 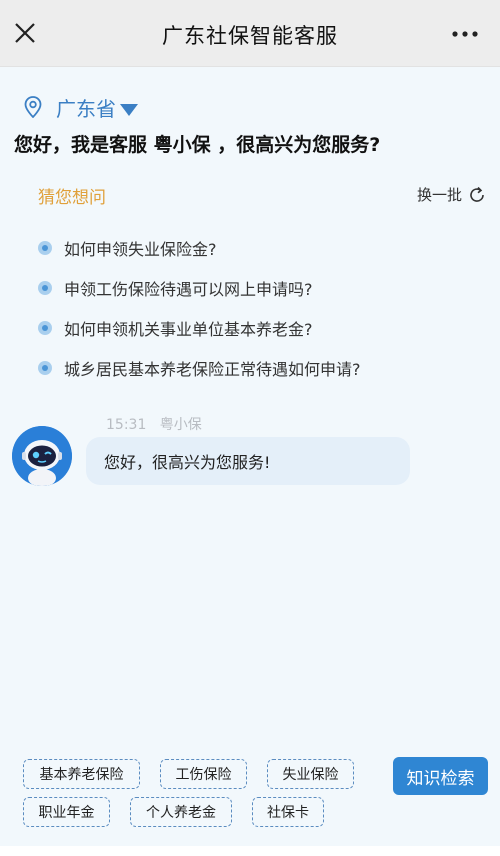 I want to click on top-bar: 广东社保智能客服, so click(x=250, y=33).